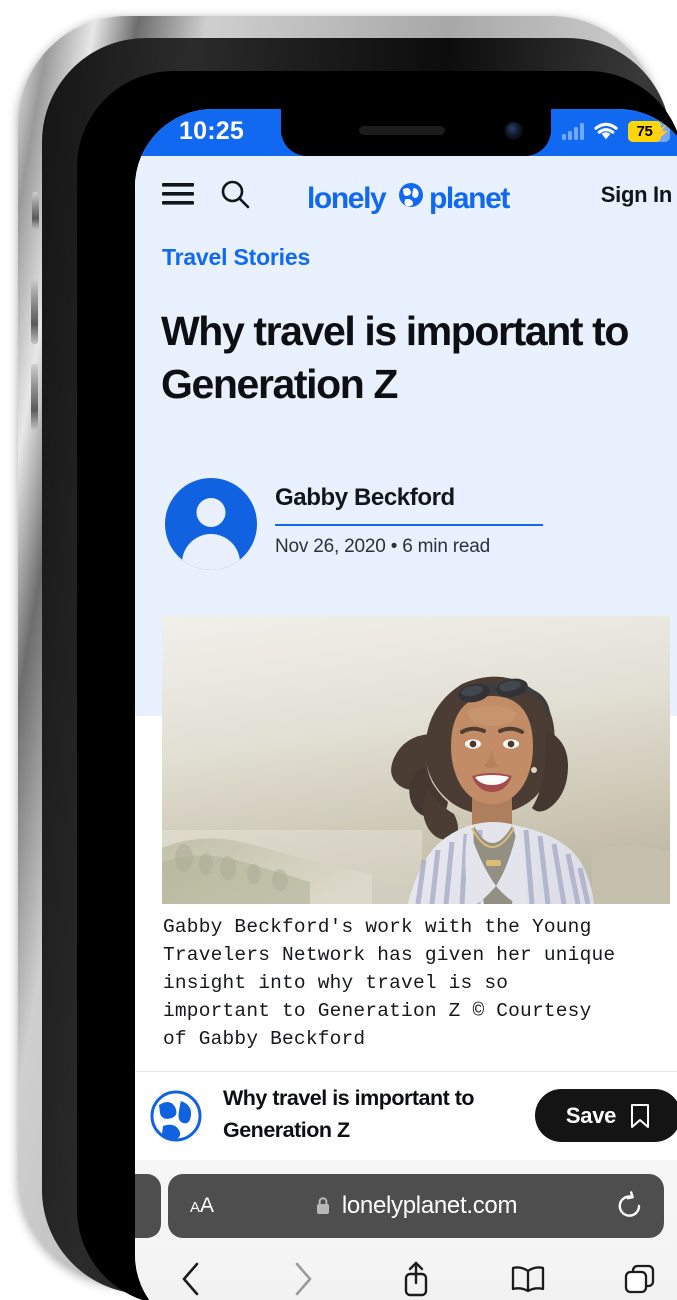 The width and height of the screenshot is (677, 1300). Describe the element at coordinates (469, 198) in the screenshot. I see `logo-word-planet: planet` at that location.